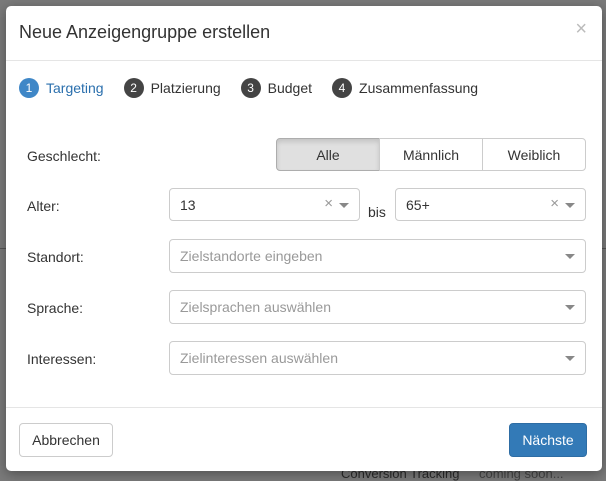  I want to click on step-summary: 4 Zusammenfassung, so click(405, 88).